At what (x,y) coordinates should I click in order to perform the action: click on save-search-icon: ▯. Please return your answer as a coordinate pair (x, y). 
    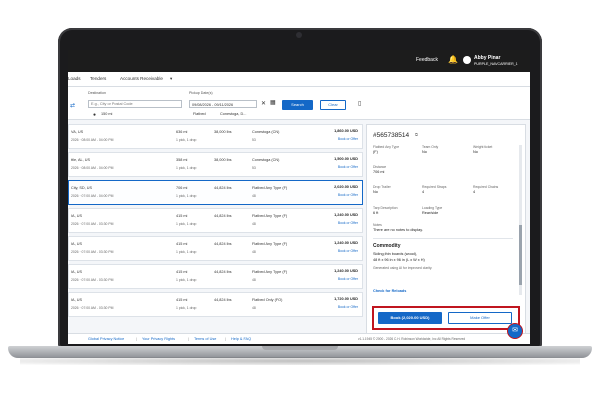
    Looking at the image, I should click on (359, 103).